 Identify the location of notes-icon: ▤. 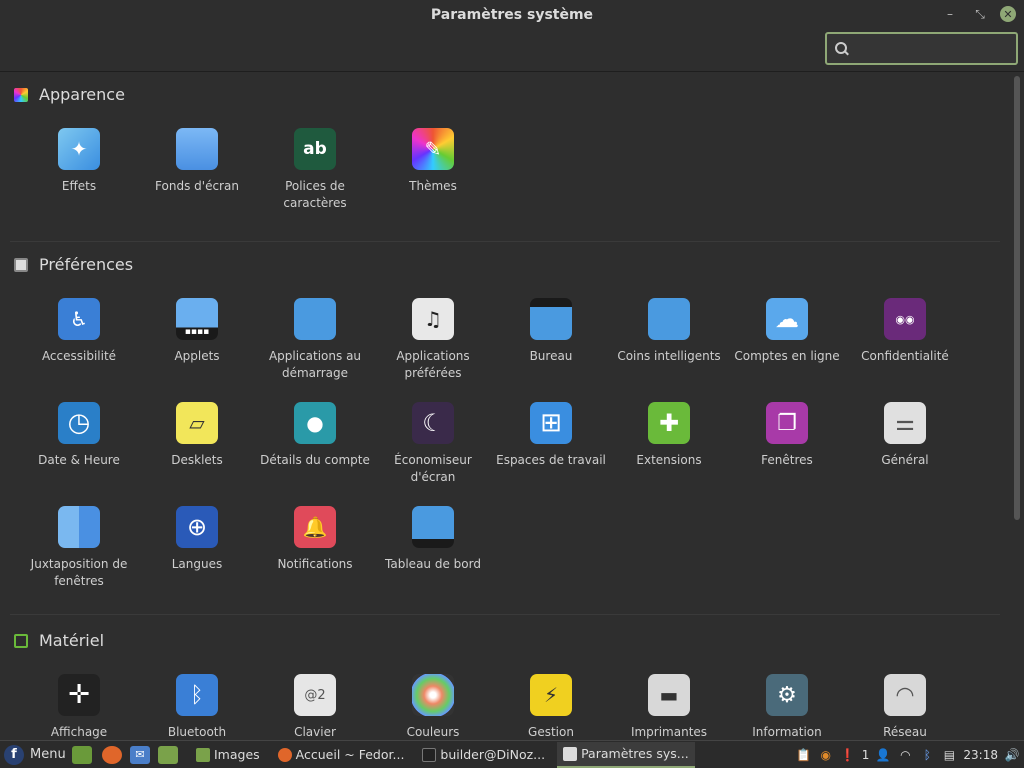
(949, 755).